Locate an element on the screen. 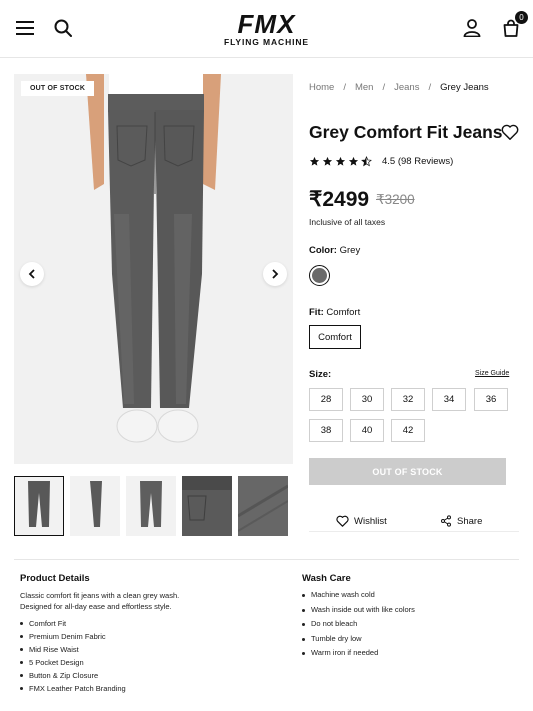 The width and height of the screenshot is (533, 711). thumbnail-strip is located at coordinates (153, 506).